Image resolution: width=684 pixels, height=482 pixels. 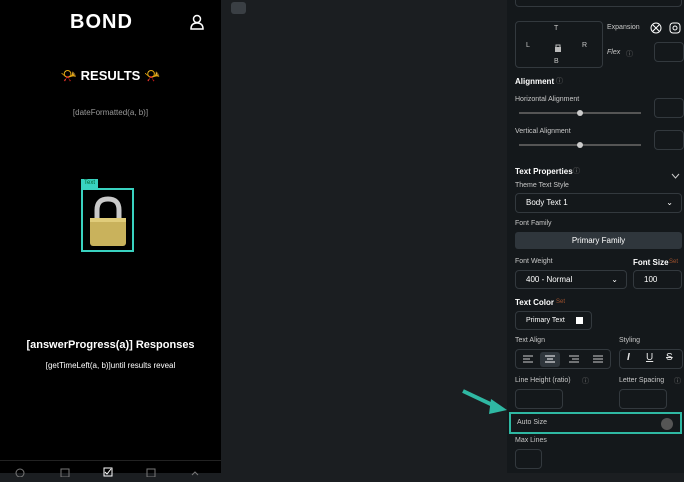 I want to click on text-color-value: Primary Text, so click(x=545, y=320).